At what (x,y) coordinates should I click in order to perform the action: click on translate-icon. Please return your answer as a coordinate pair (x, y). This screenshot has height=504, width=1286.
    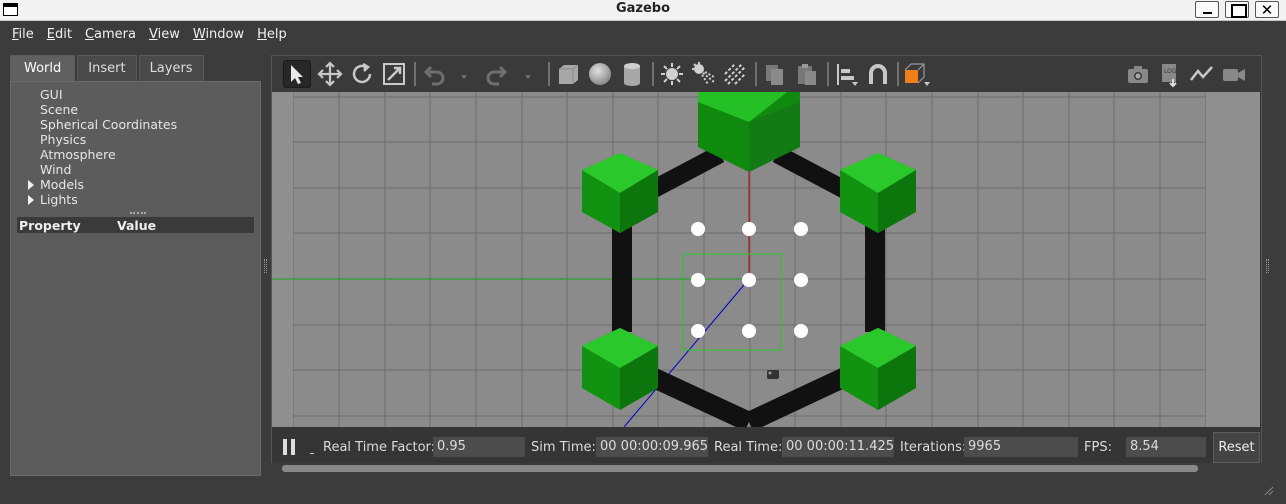
    Looking at the image, I should click on (330, 74).